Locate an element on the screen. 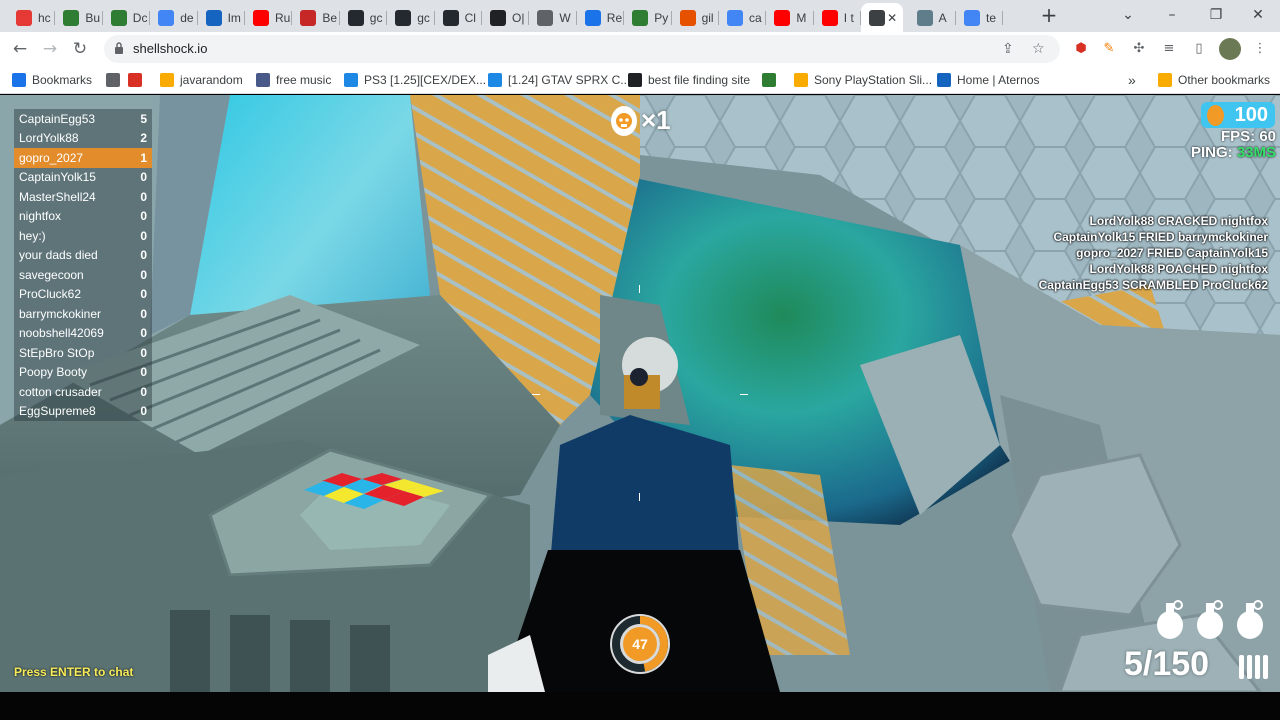 Image resolution: width=1280 pixels, height=720 pixels. github-icon is located at coordinates (450, 17).